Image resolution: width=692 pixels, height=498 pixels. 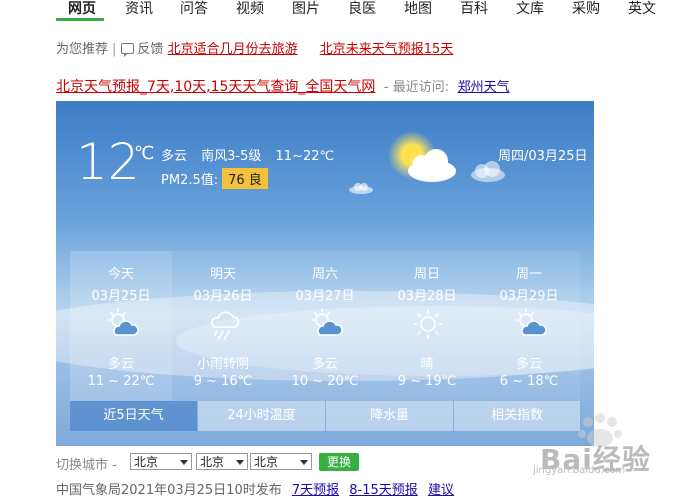 I want to click on day-date: 03月27日, so click(x=325, y=296).